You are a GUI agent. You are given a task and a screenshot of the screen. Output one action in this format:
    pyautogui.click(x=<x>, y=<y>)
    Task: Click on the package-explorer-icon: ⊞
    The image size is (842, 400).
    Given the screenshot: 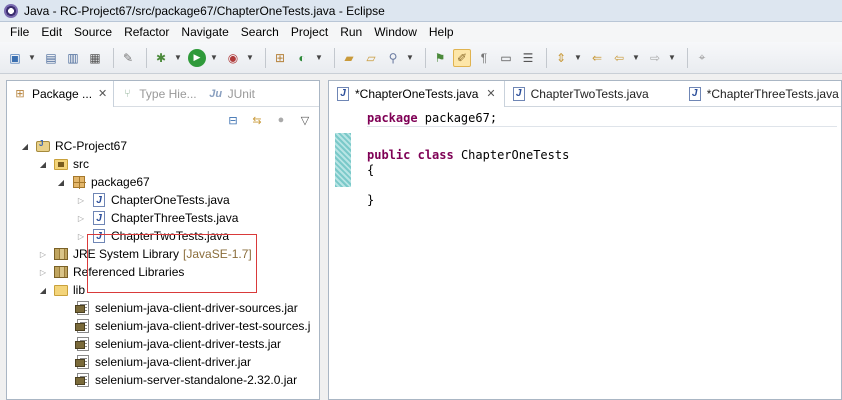 What is the action you would take?
    pyautogui.click(x=20, y=94)
    